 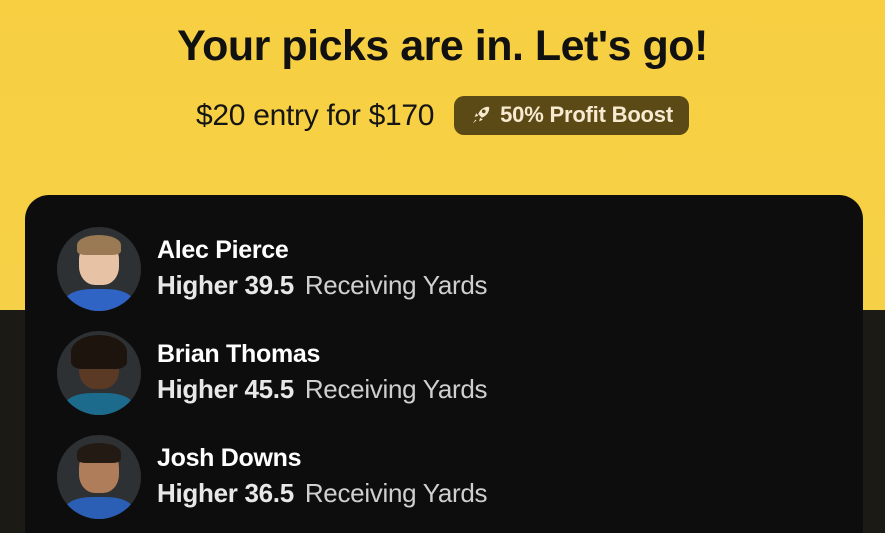 What do you see at coordinates (223, 250) in the screenshot?
I see `player-name: Alec Pierce` at bounding box center [223, 250].